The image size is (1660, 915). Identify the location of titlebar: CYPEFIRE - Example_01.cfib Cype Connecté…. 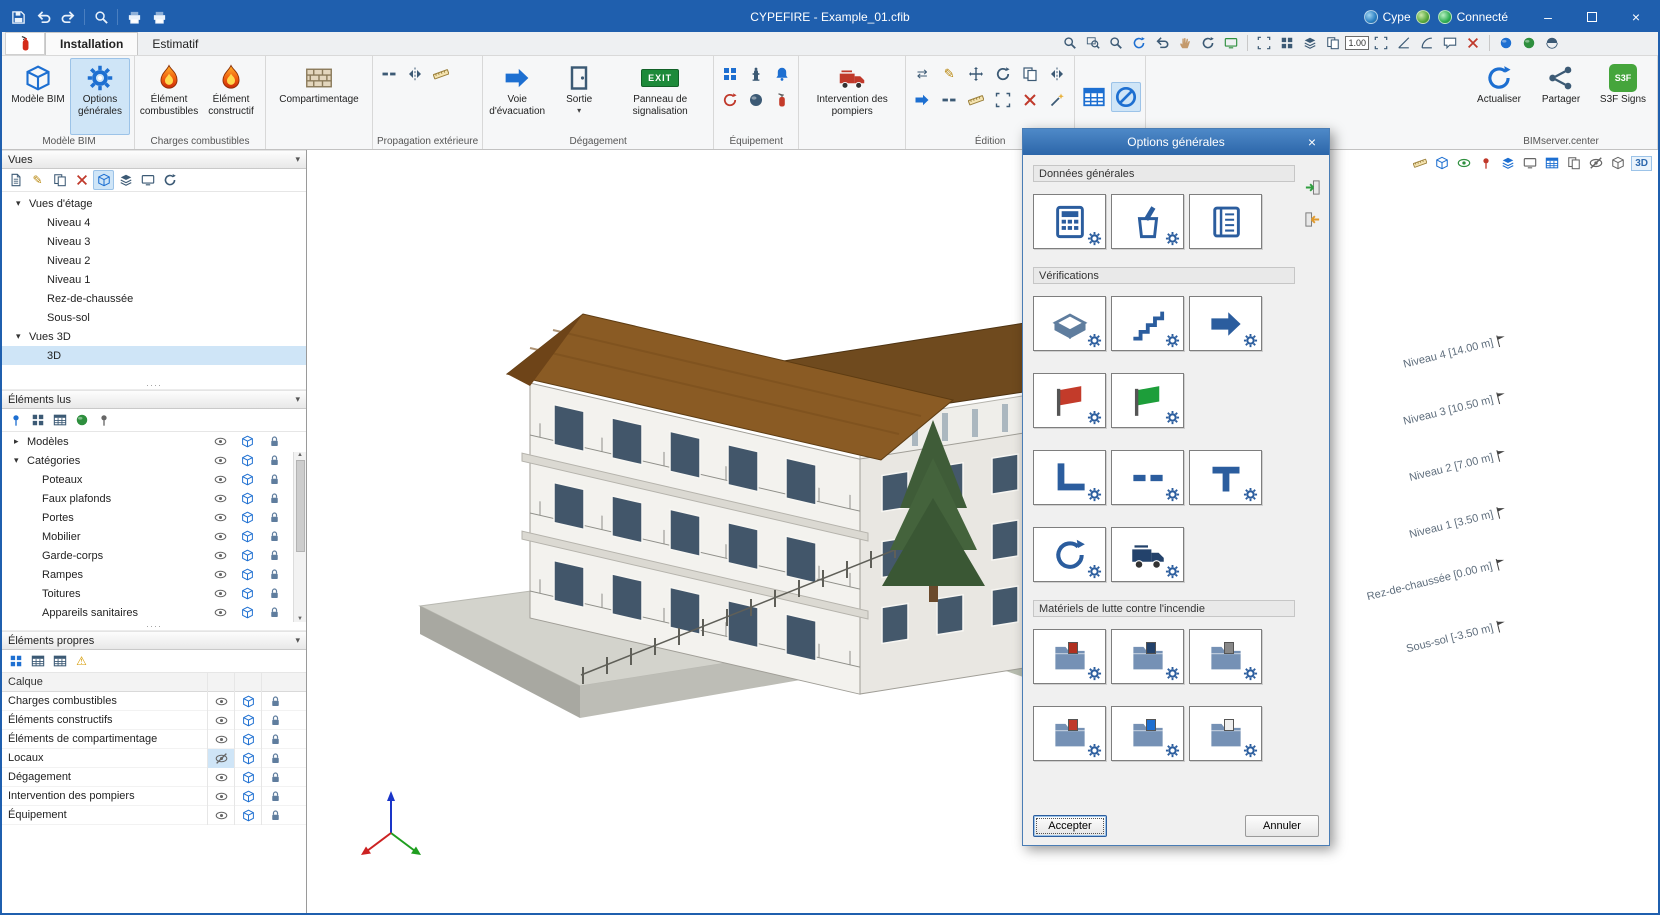
(830, 17).